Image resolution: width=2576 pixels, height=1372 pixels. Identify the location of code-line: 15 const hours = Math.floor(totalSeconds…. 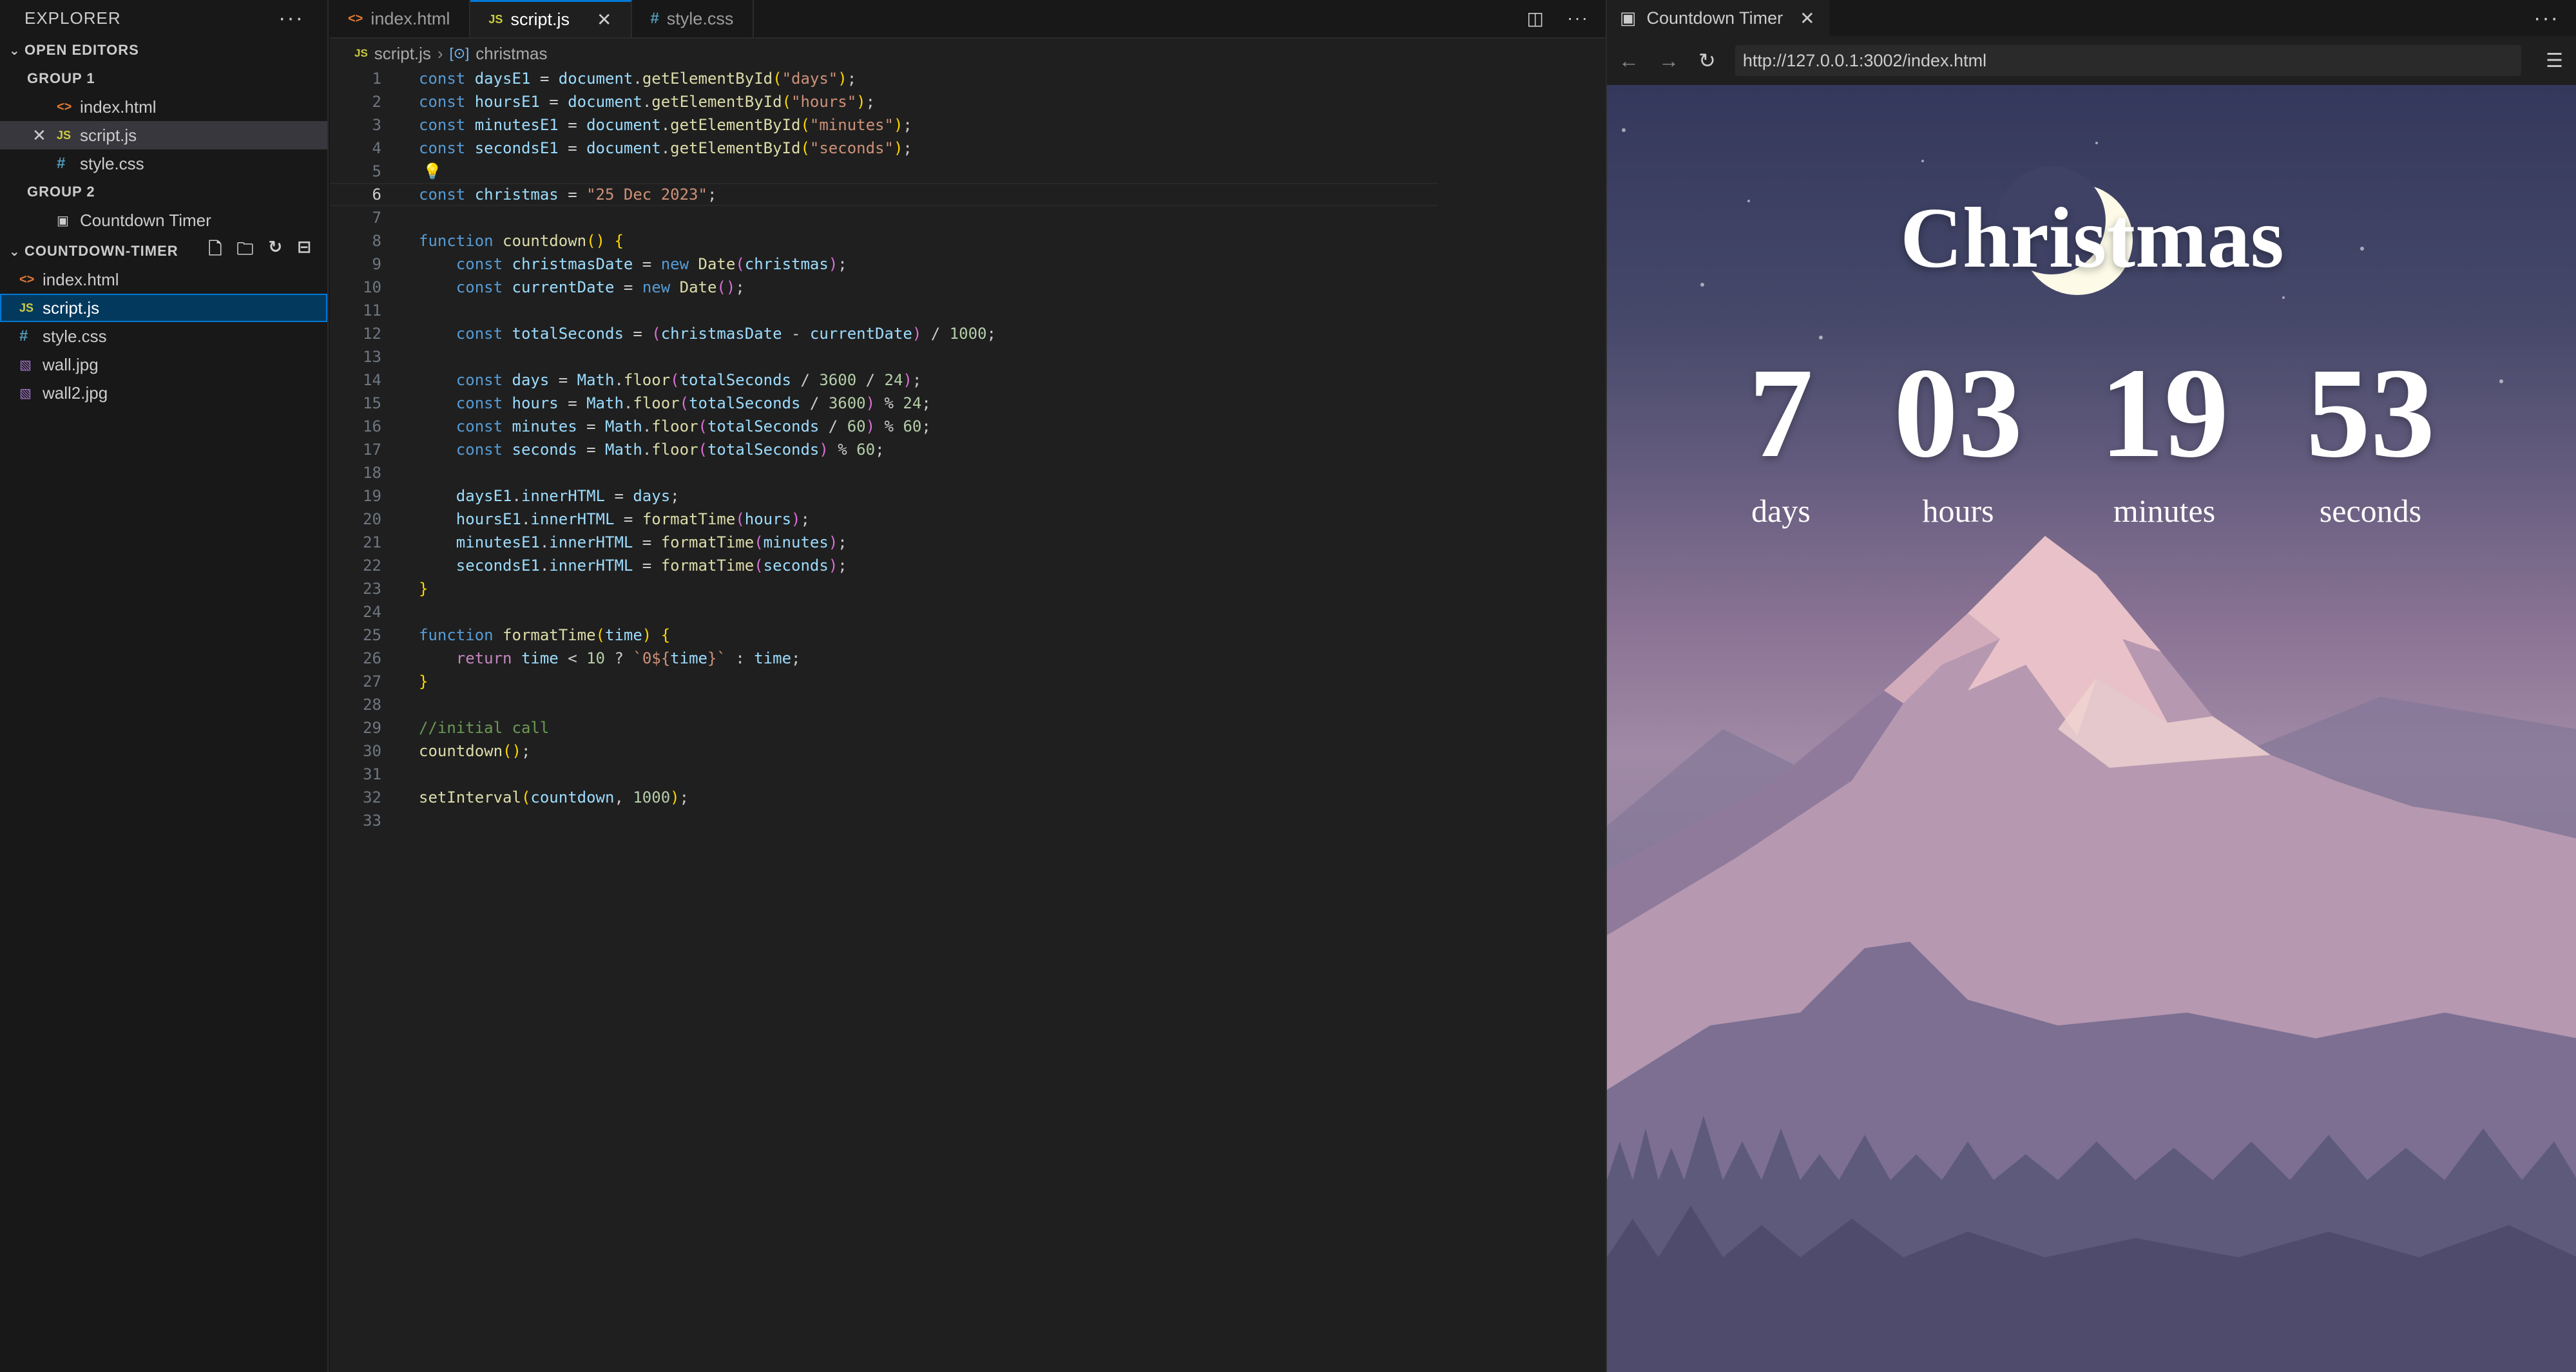
(884, 403).